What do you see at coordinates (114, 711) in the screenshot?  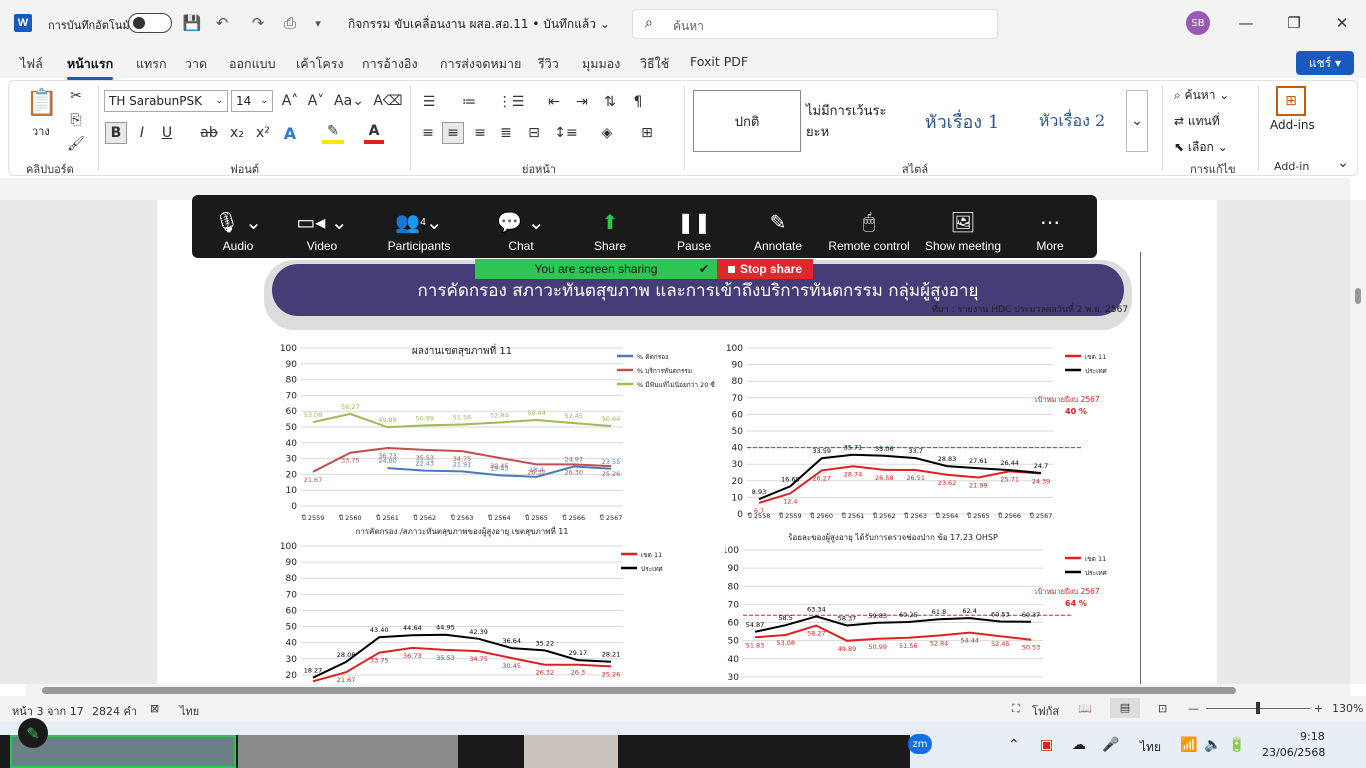 I see `word-count: 2824 คำ` at bounding box center [114, 711].